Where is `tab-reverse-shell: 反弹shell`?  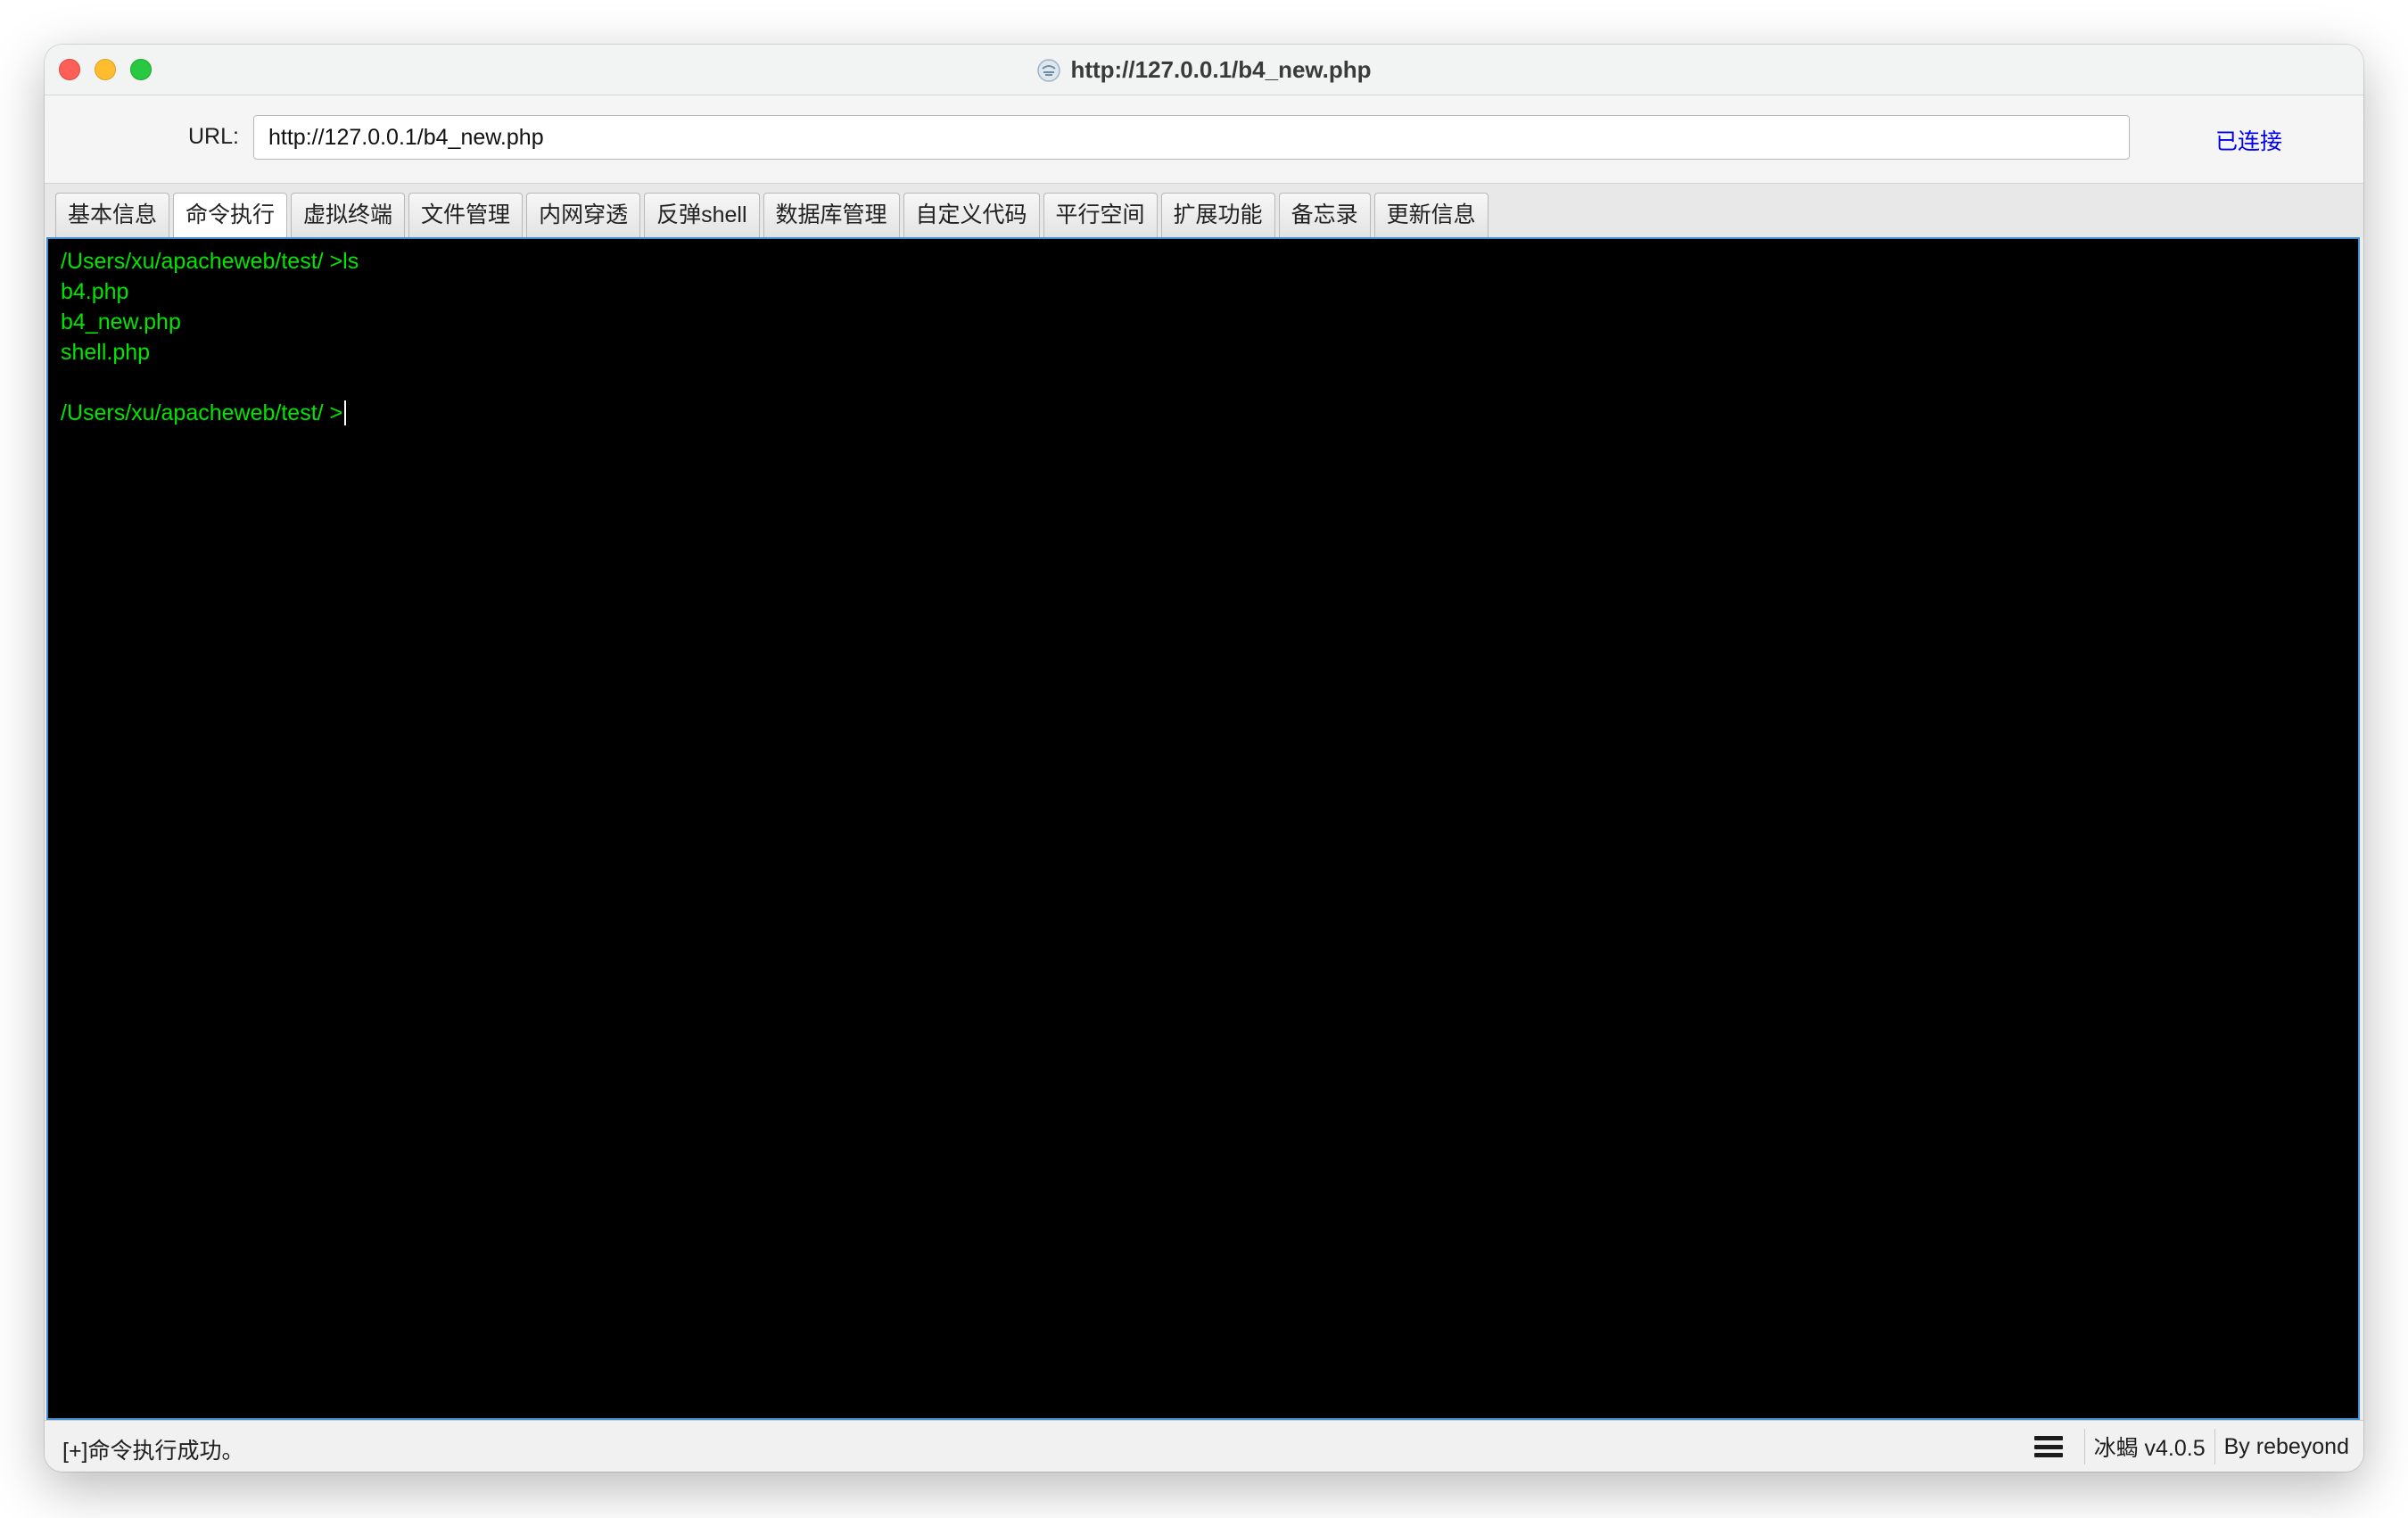
tab-reverse-shell: 反弹shell is located at coordinates (702, 215).